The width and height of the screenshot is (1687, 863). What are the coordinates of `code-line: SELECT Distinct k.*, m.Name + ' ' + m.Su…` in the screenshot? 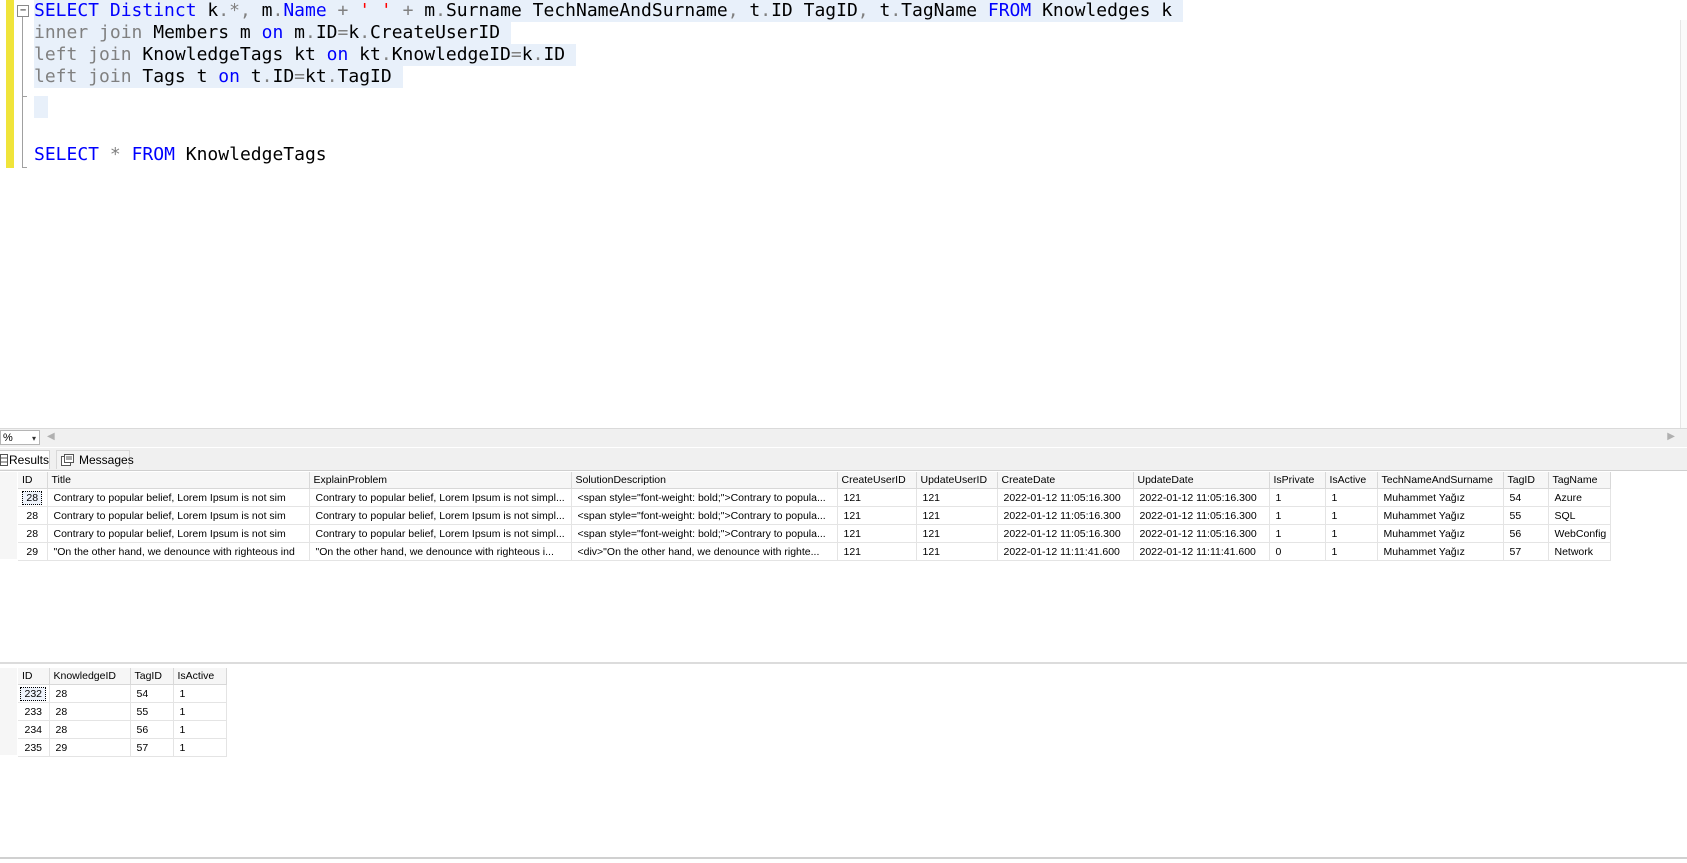 It's located at (608, 11).